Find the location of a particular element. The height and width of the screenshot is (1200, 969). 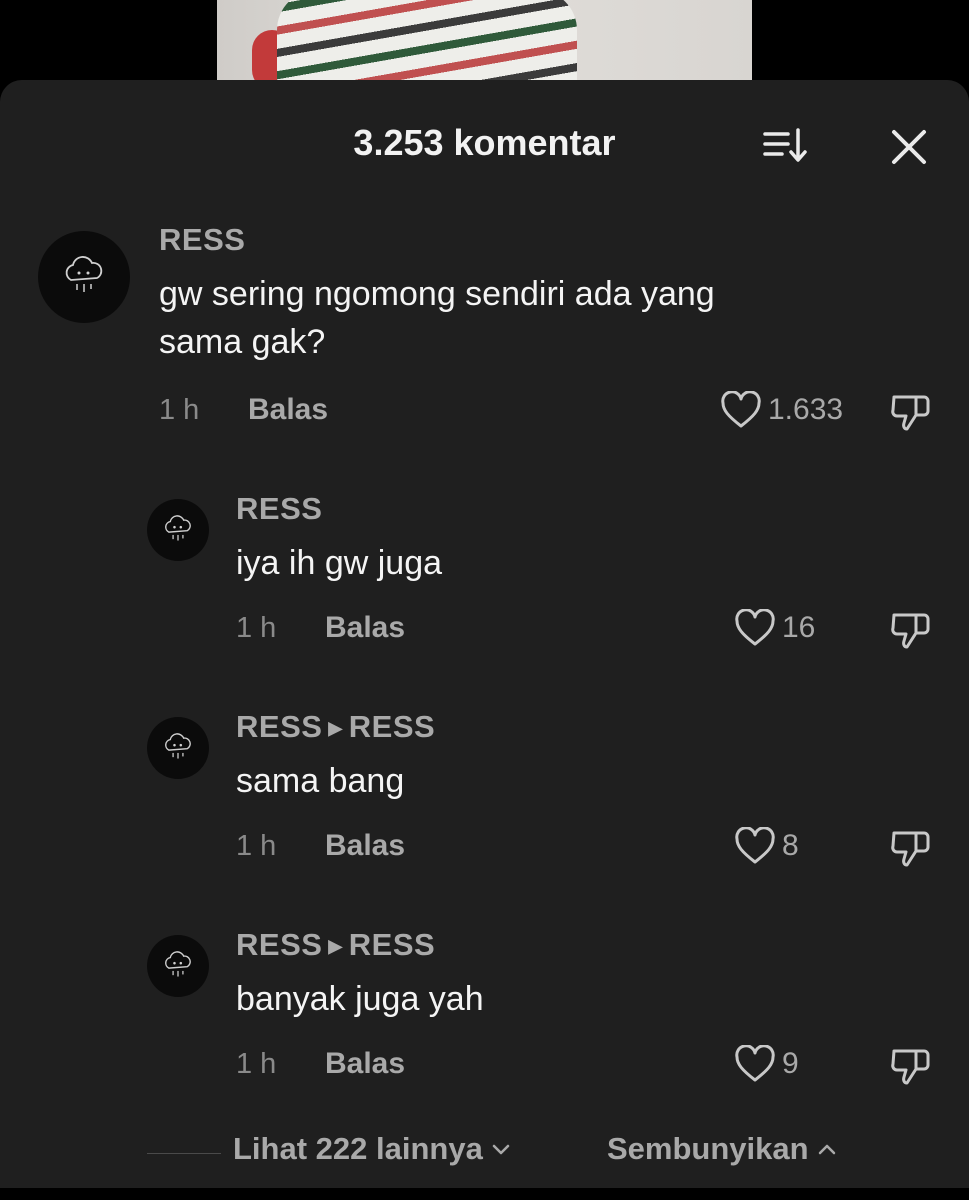

like-count: 16 is located at coordinates (799, 627).